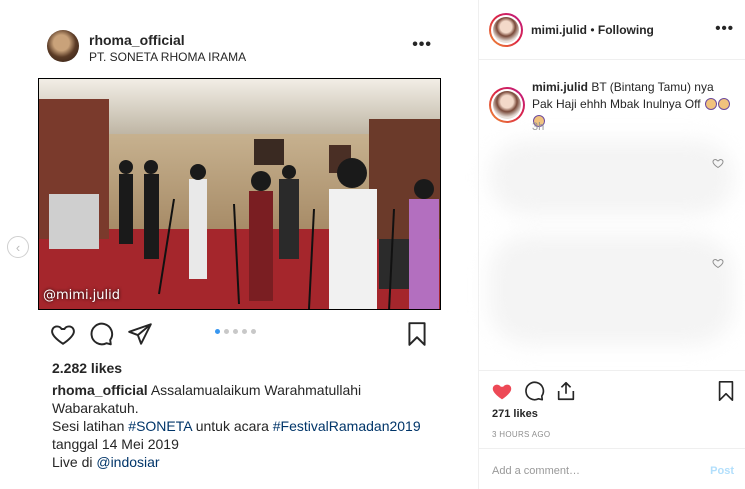 This screenshot has width=745, height=489. I want to click on likes-count: 2.282 likes, so click(87, 368).